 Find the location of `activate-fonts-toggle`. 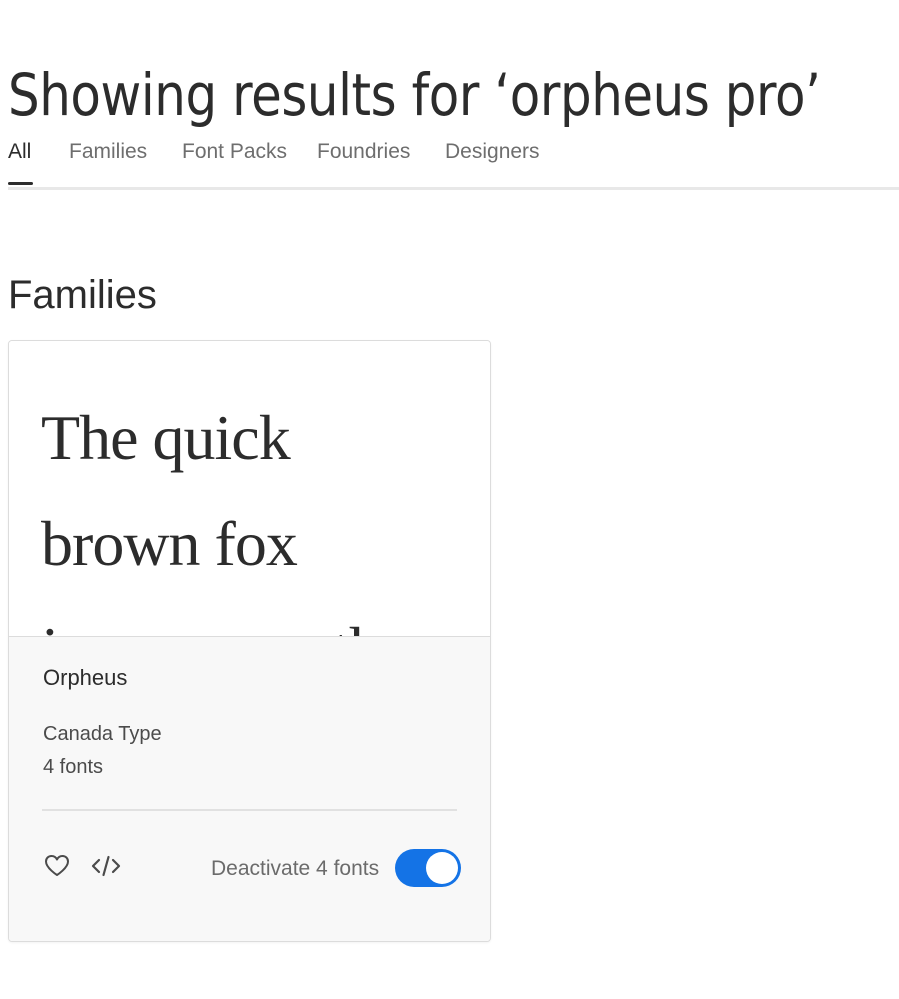

activate-fonts-toggle is located at coordinates (428, 868).